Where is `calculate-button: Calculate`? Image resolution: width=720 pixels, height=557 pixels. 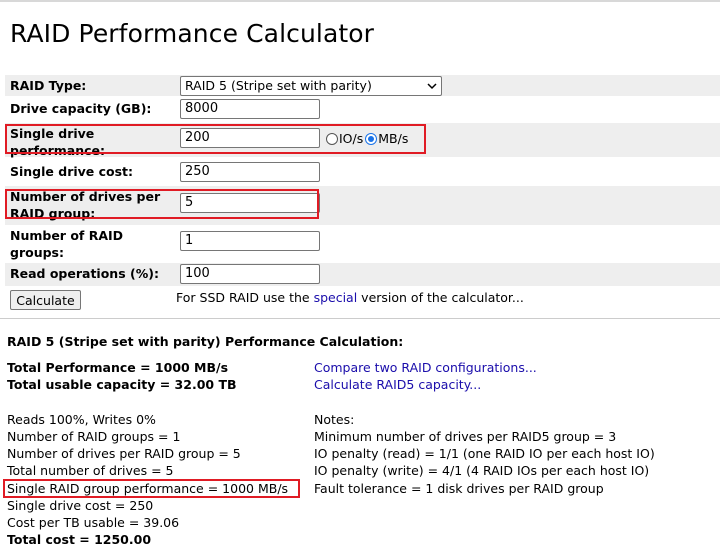 calculate-button: Calculate is located at coordinates (45, 300).